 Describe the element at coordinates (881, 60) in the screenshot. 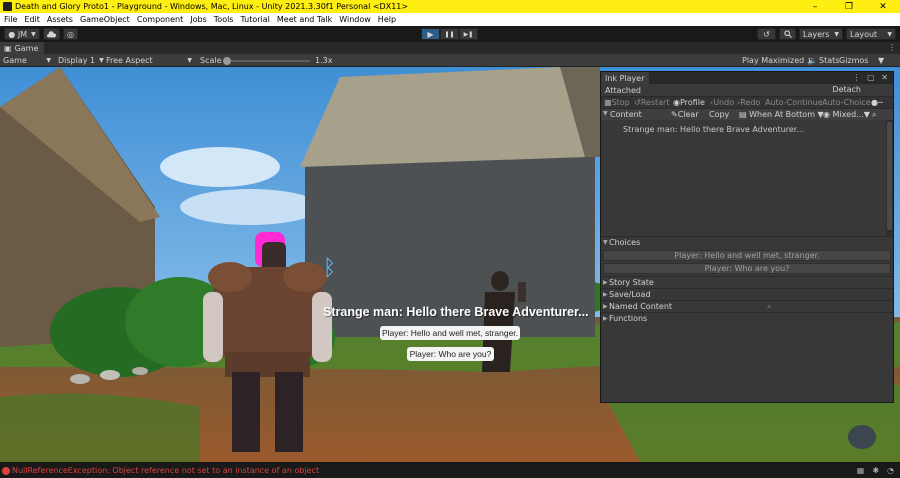

I see `gizmos-dropdown-icon: ▼` at that location.